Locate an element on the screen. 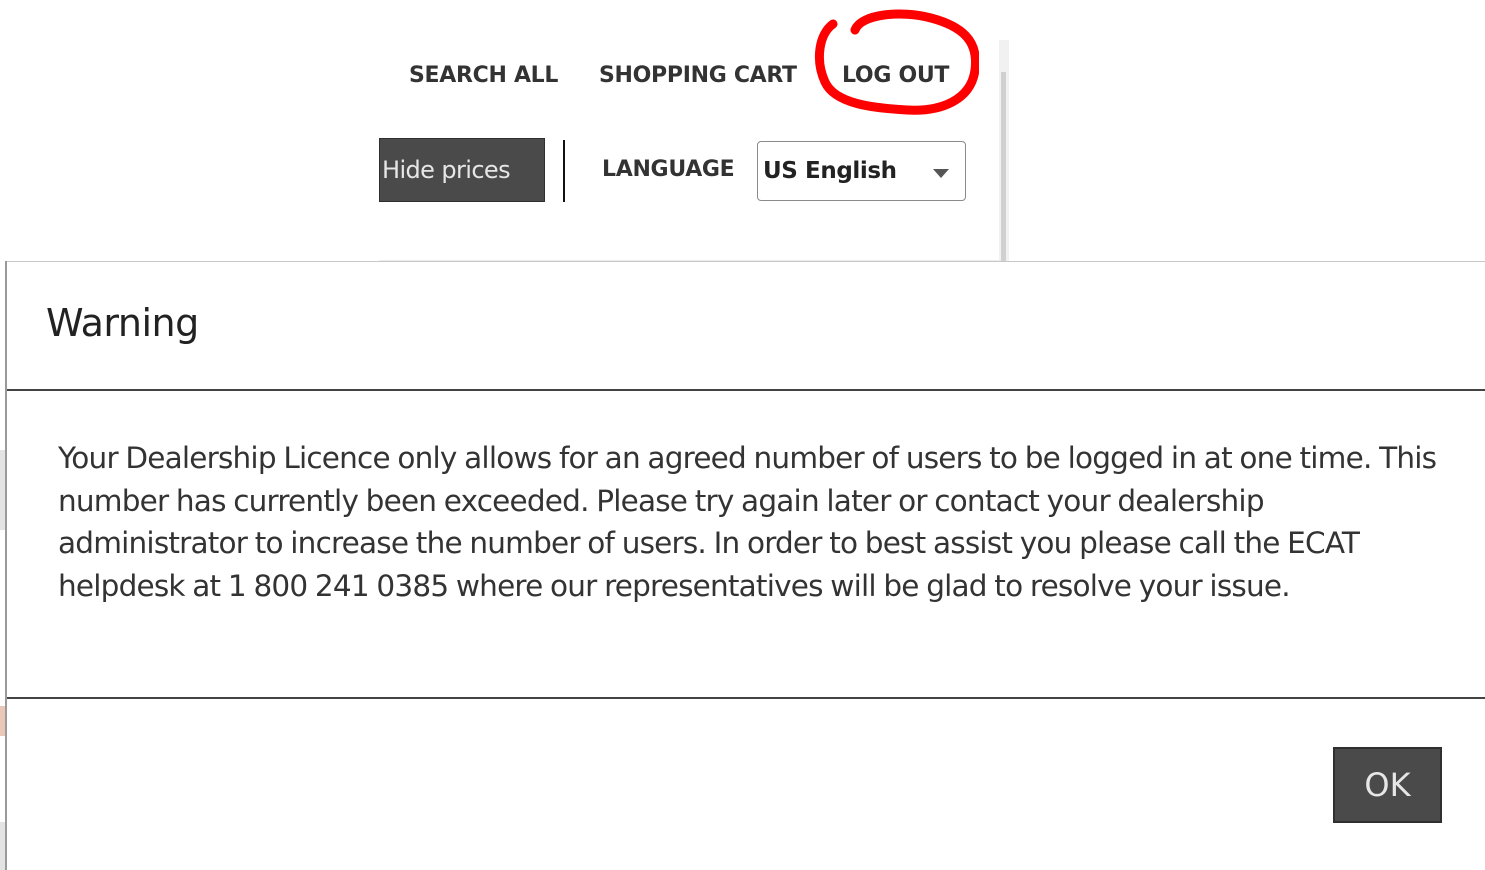 This screenshot has height=870, width=1485. language-select: US English is located at coordinates (861, 171).